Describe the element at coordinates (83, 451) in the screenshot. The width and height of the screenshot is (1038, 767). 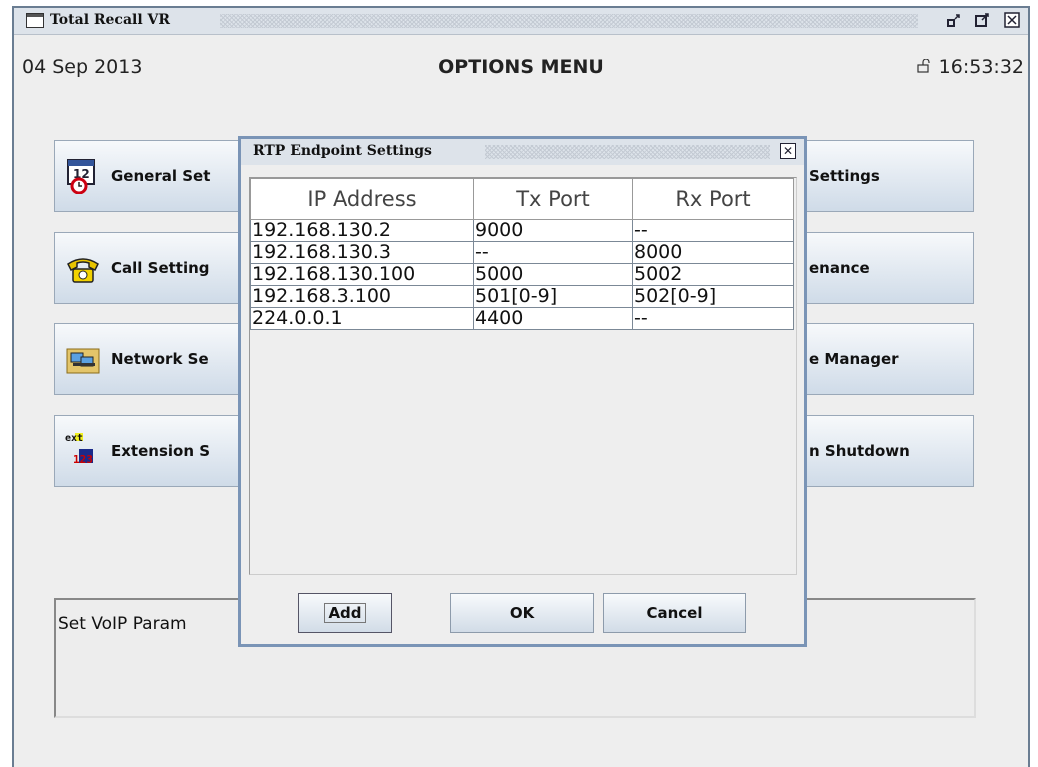
I see `extension-icon: ext 123` at that location.